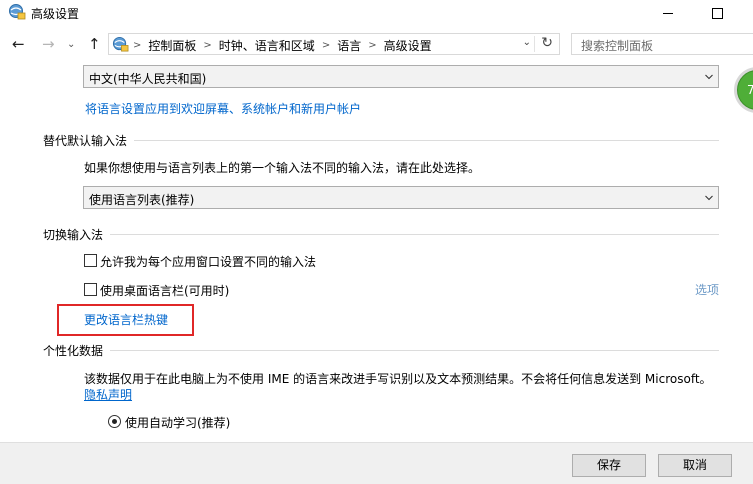 The width and height of the screenshot is (753, 484). I want to click on refresh-icon: ↻, so click(547, 43).